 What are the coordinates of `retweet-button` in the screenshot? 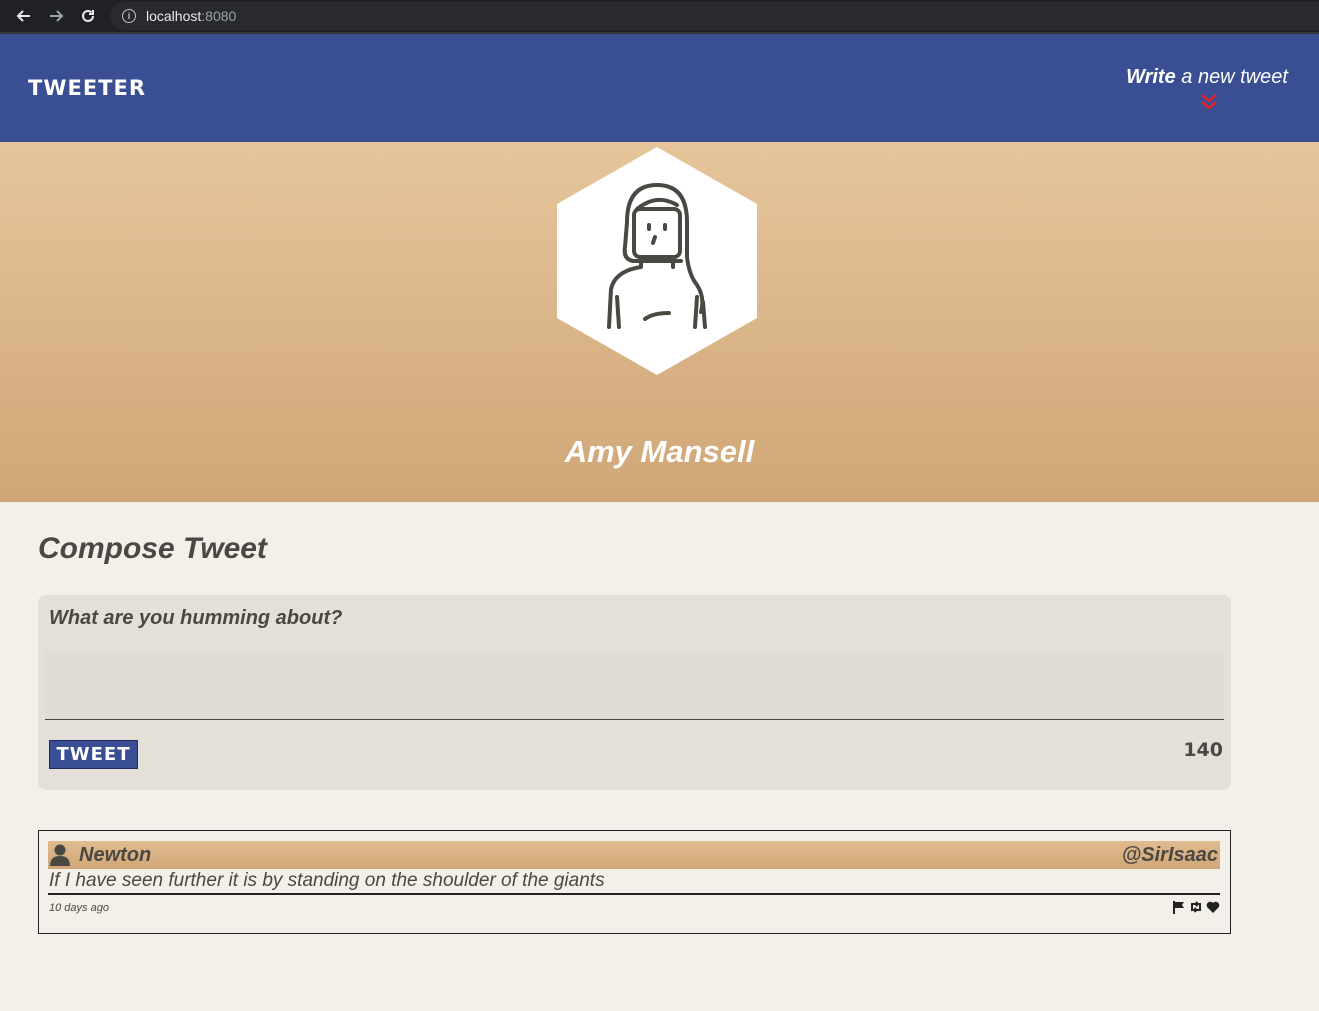 It's located at (1196, 907).